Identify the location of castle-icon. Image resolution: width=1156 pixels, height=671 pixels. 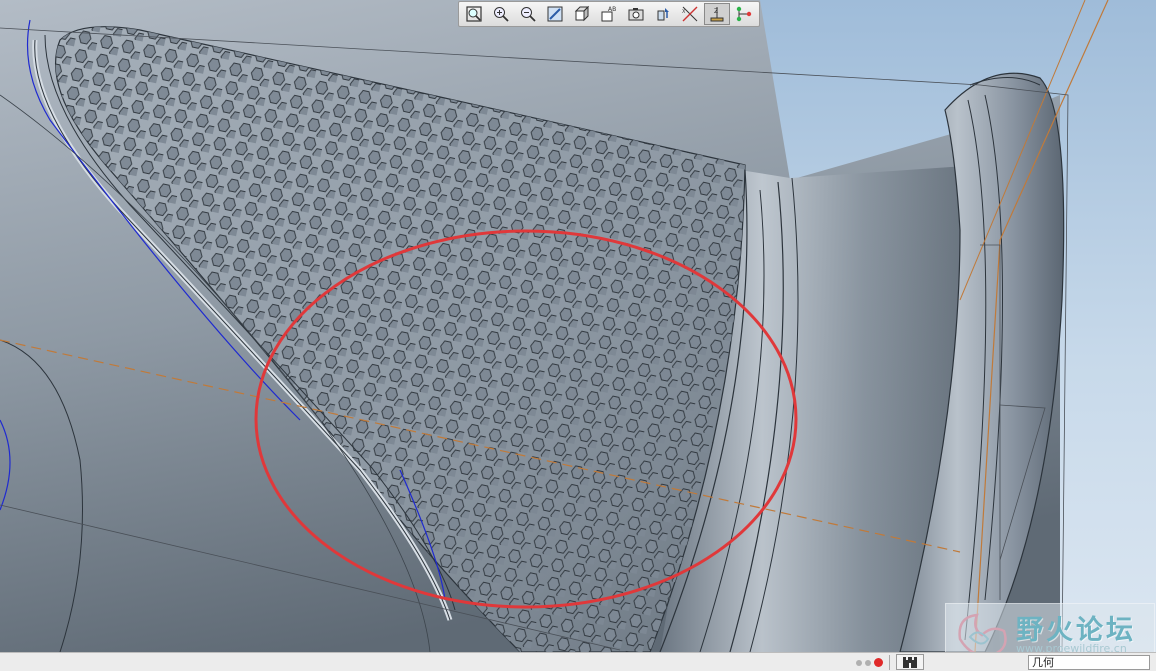
(910, 662).